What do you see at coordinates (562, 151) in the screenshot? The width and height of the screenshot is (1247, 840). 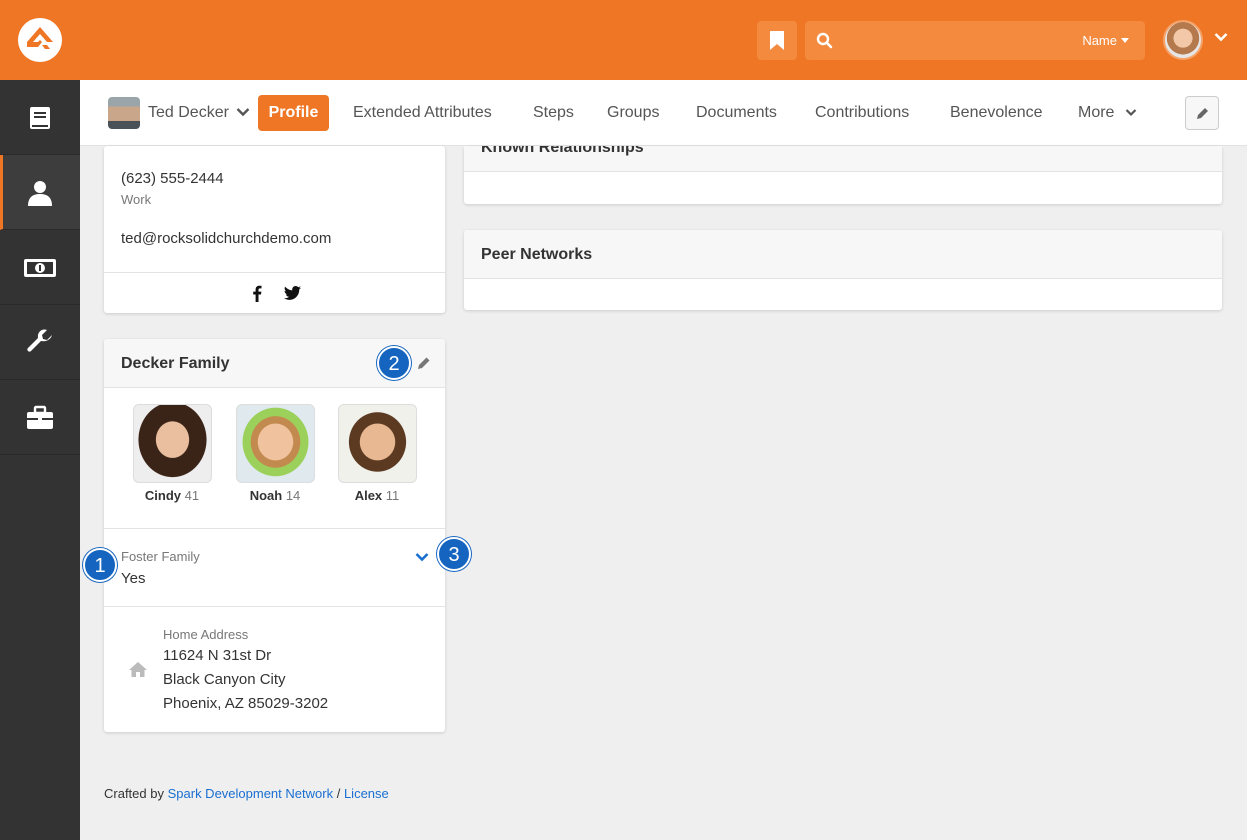 I see `panel-title: Known Relationships` at bounding box center [562, 151].